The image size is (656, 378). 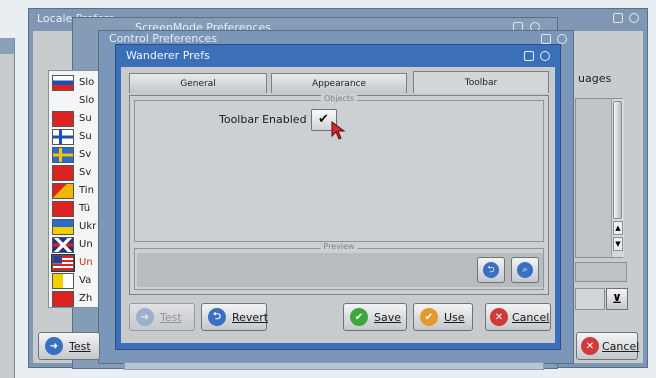 I want to click on revert-button: ⮌ Revert, so click(x=234, y=317).